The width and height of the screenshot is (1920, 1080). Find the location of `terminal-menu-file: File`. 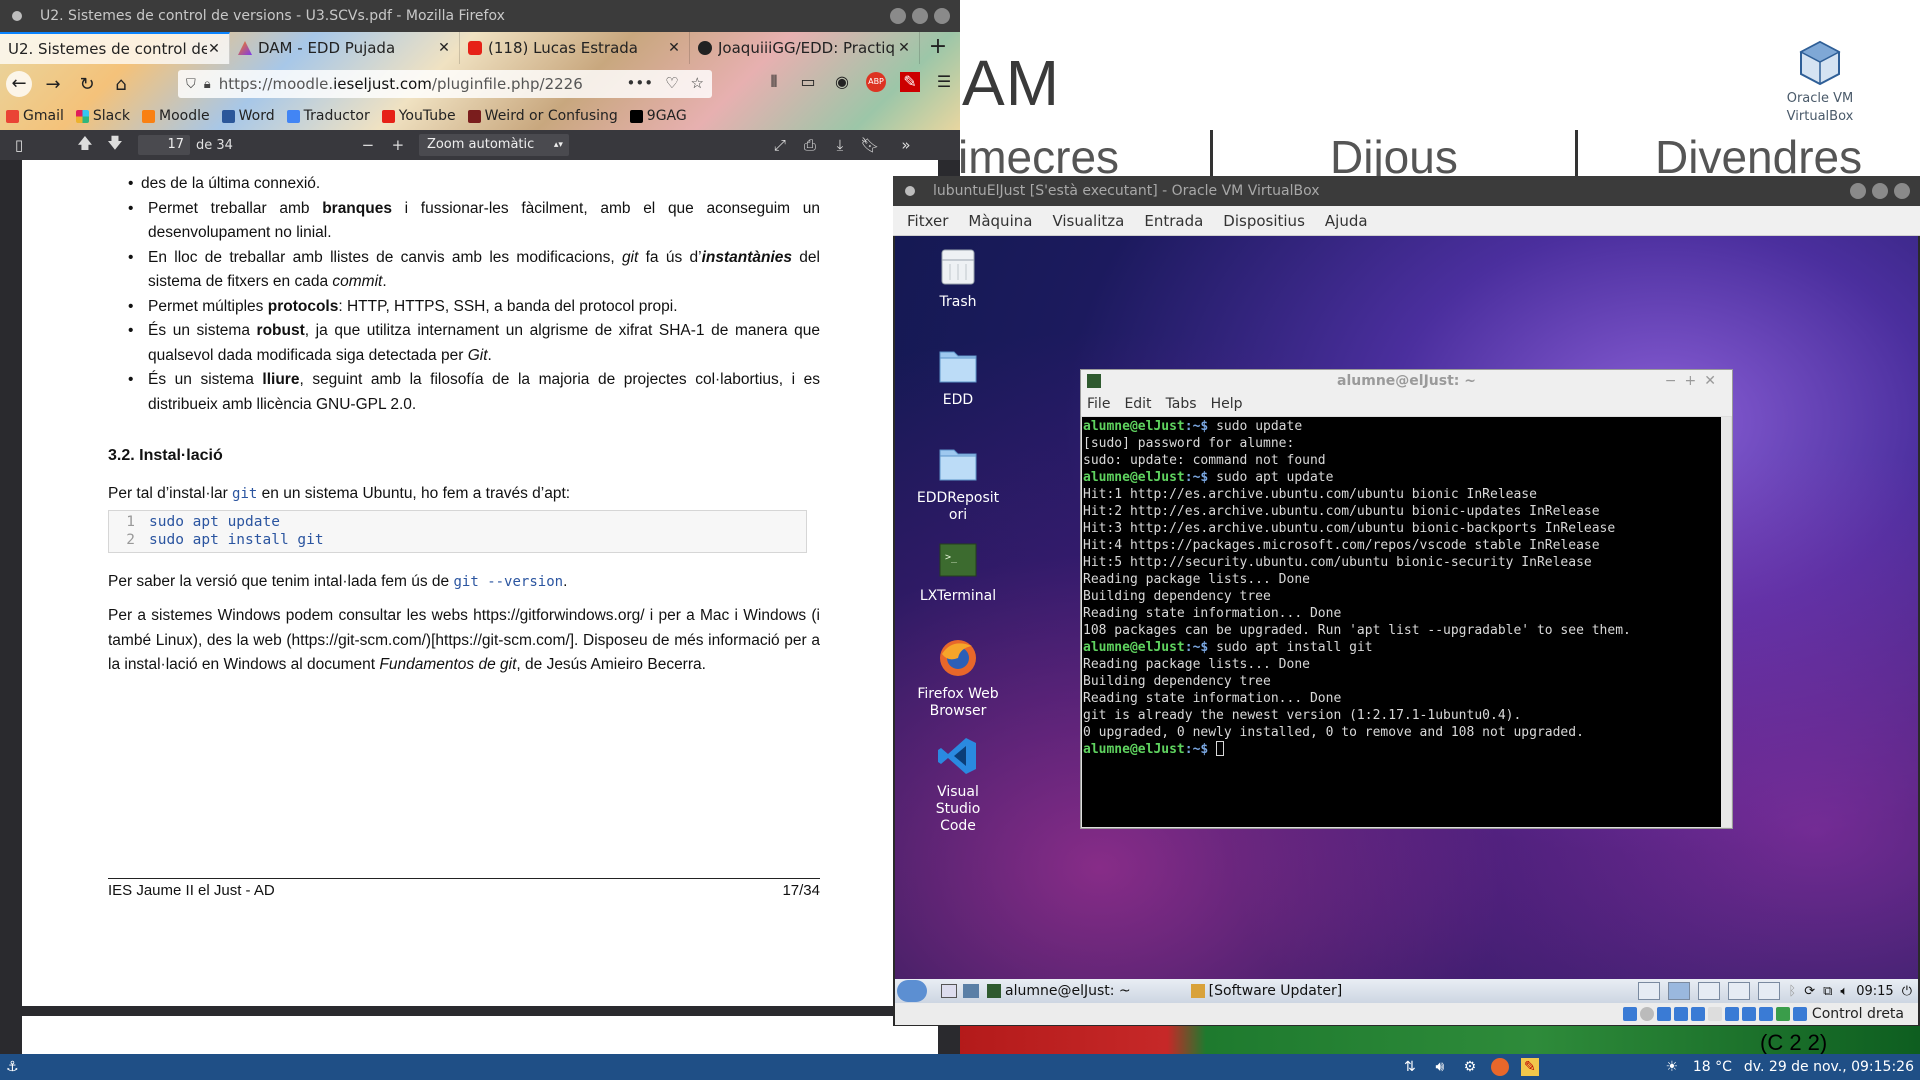

terminal-menu-file: File is located at coordinates (1098, 404).